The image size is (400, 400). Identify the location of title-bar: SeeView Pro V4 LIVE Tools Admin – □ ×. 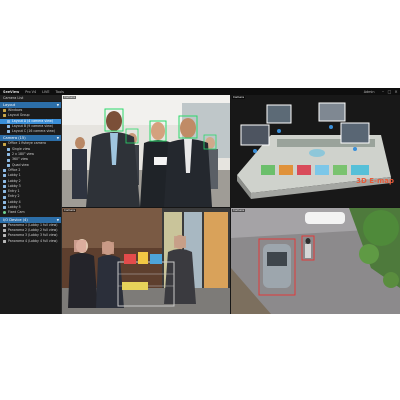
(200, 91).